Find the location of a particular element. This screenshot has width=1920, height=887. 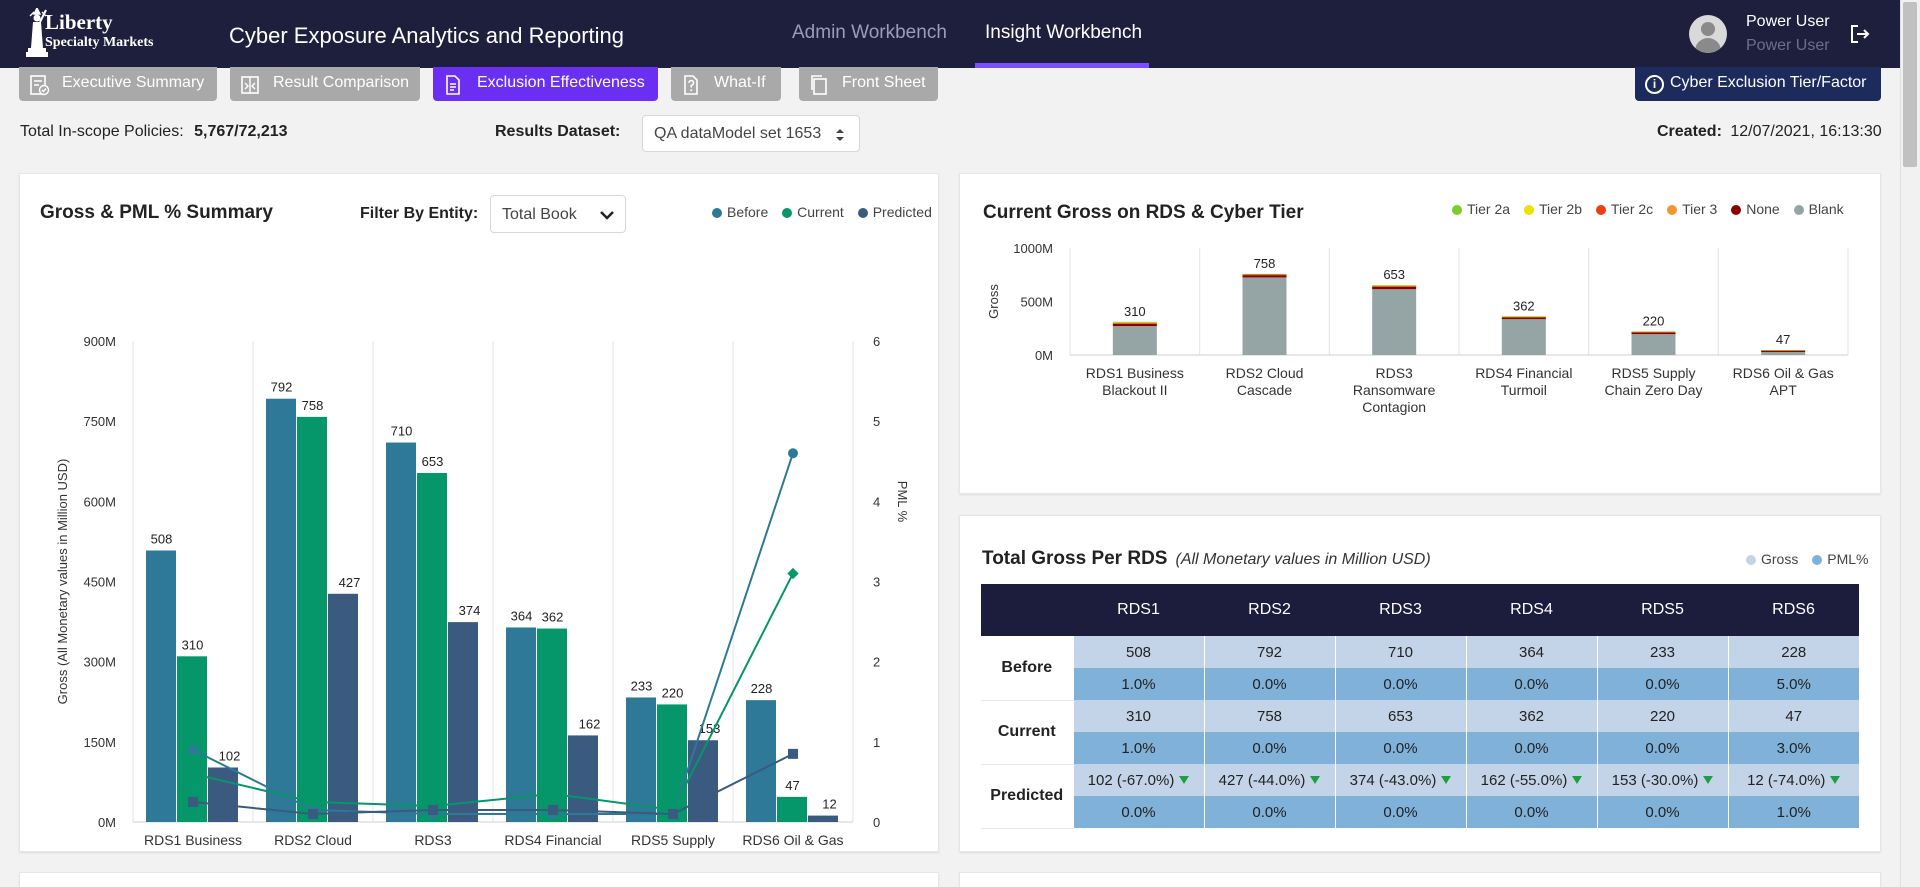

nav-insight-workbench: Insight Workbench is located at coordinates (1063, 33).